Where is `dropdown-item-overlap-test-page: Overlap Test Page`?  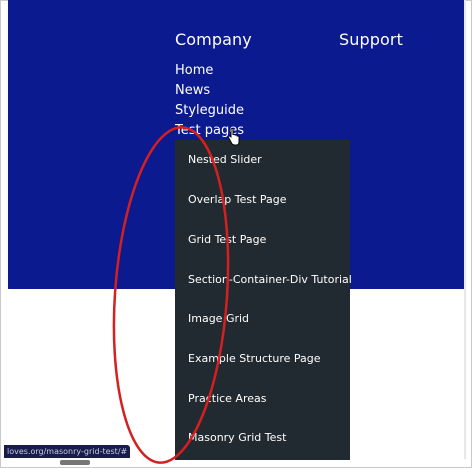
dropdown-item-overlap-test-page: Overlap Test Page is located at coordinates (237, 199).